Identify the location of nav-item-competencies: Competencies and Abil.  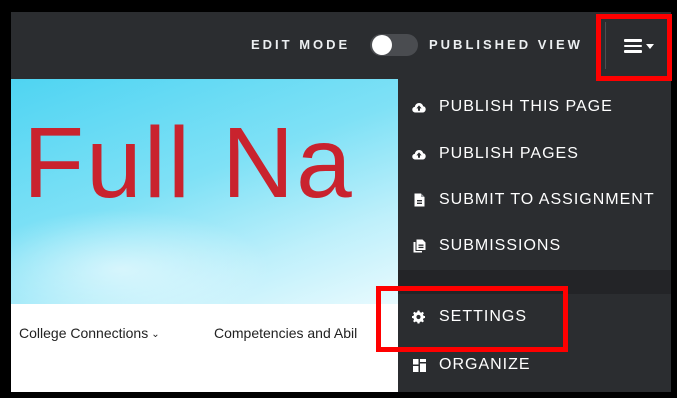
(285, 333).